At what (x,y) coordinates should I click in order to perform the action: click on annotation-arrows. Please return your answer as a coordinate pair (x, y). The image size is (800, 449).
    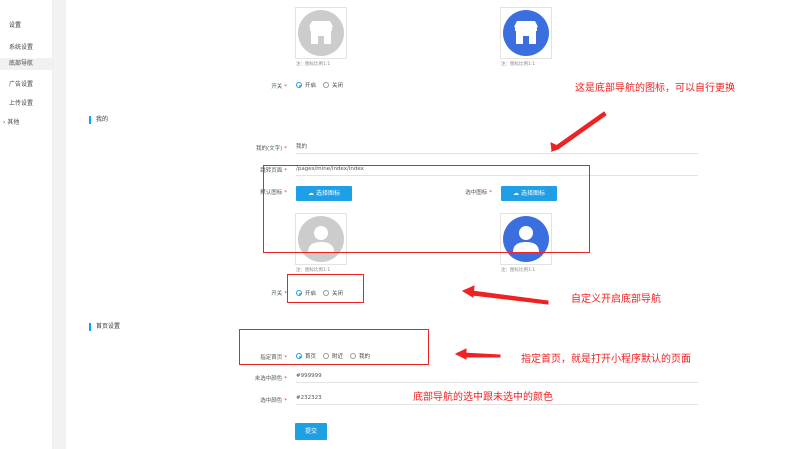
    Looking at the image, I should click on (530, 235).